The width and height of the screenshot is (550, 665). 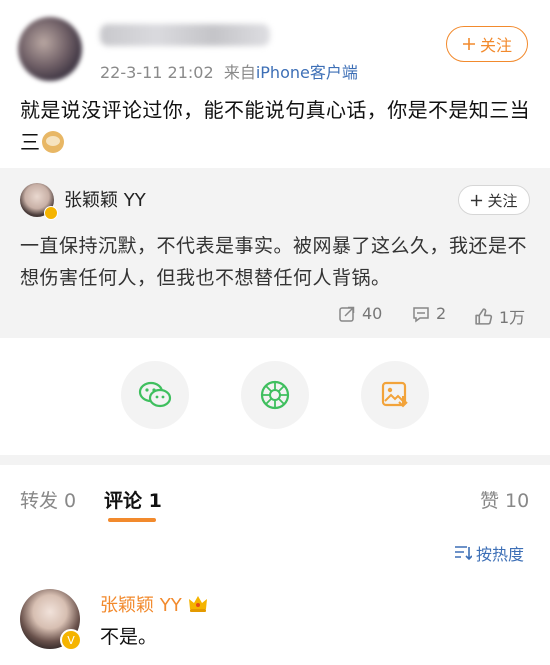 I want to click on moments-icon, so click(x=275, y=395).